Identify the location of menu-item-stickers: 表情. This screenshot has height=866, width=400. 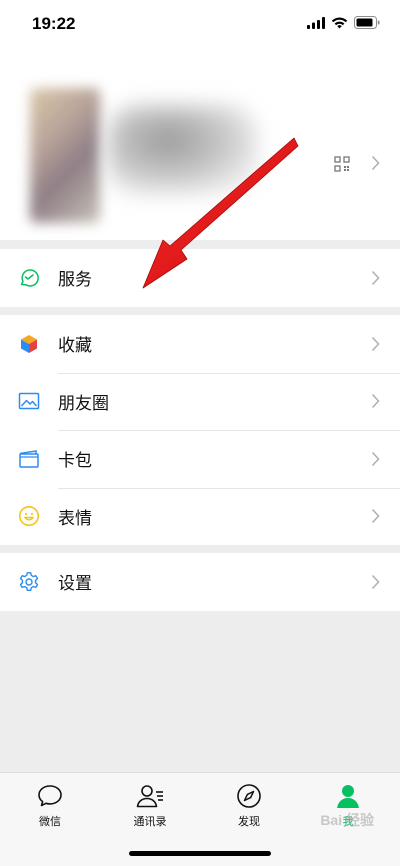
(200, 516).